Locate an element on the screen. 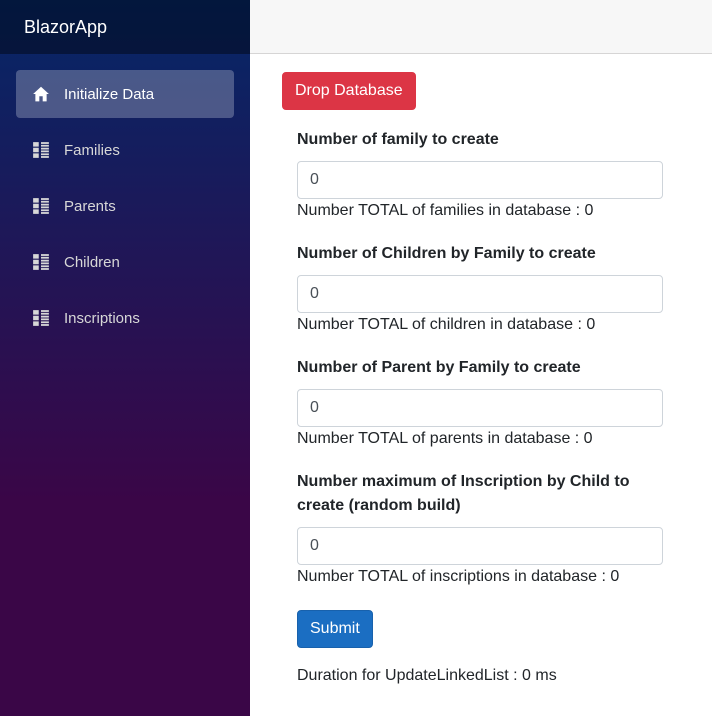  children-count-input is located at coordinates (480, 294).